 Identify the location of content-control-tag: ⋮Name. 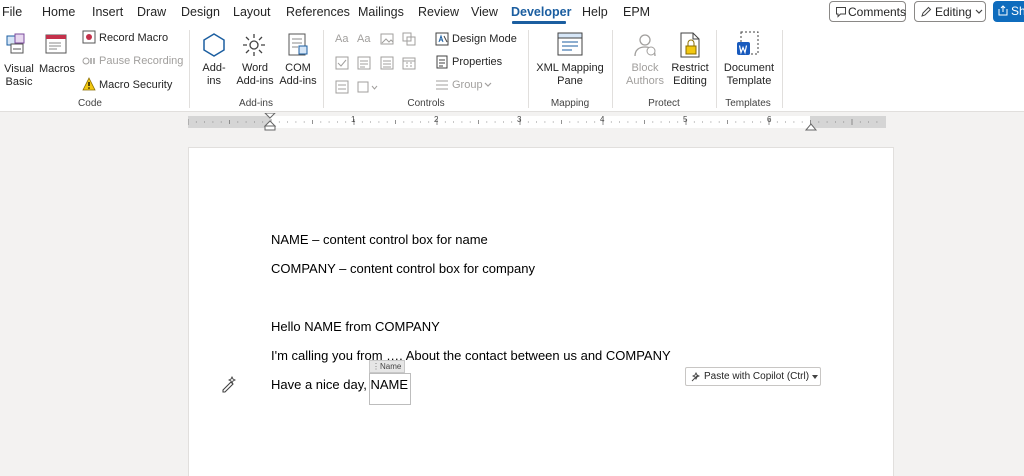
(387, 366).